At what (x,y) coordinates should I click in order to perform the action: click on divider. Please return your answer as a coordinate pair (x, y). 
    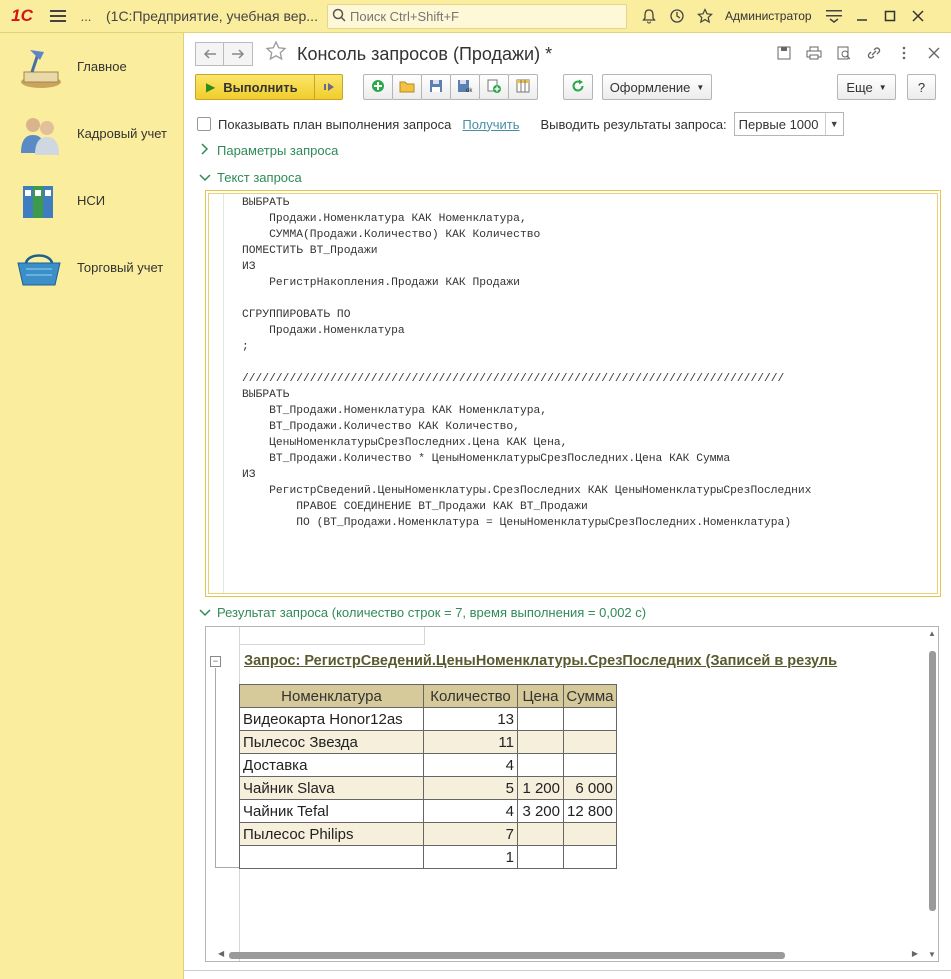
    Looking at the image, I should click on (567, 970).